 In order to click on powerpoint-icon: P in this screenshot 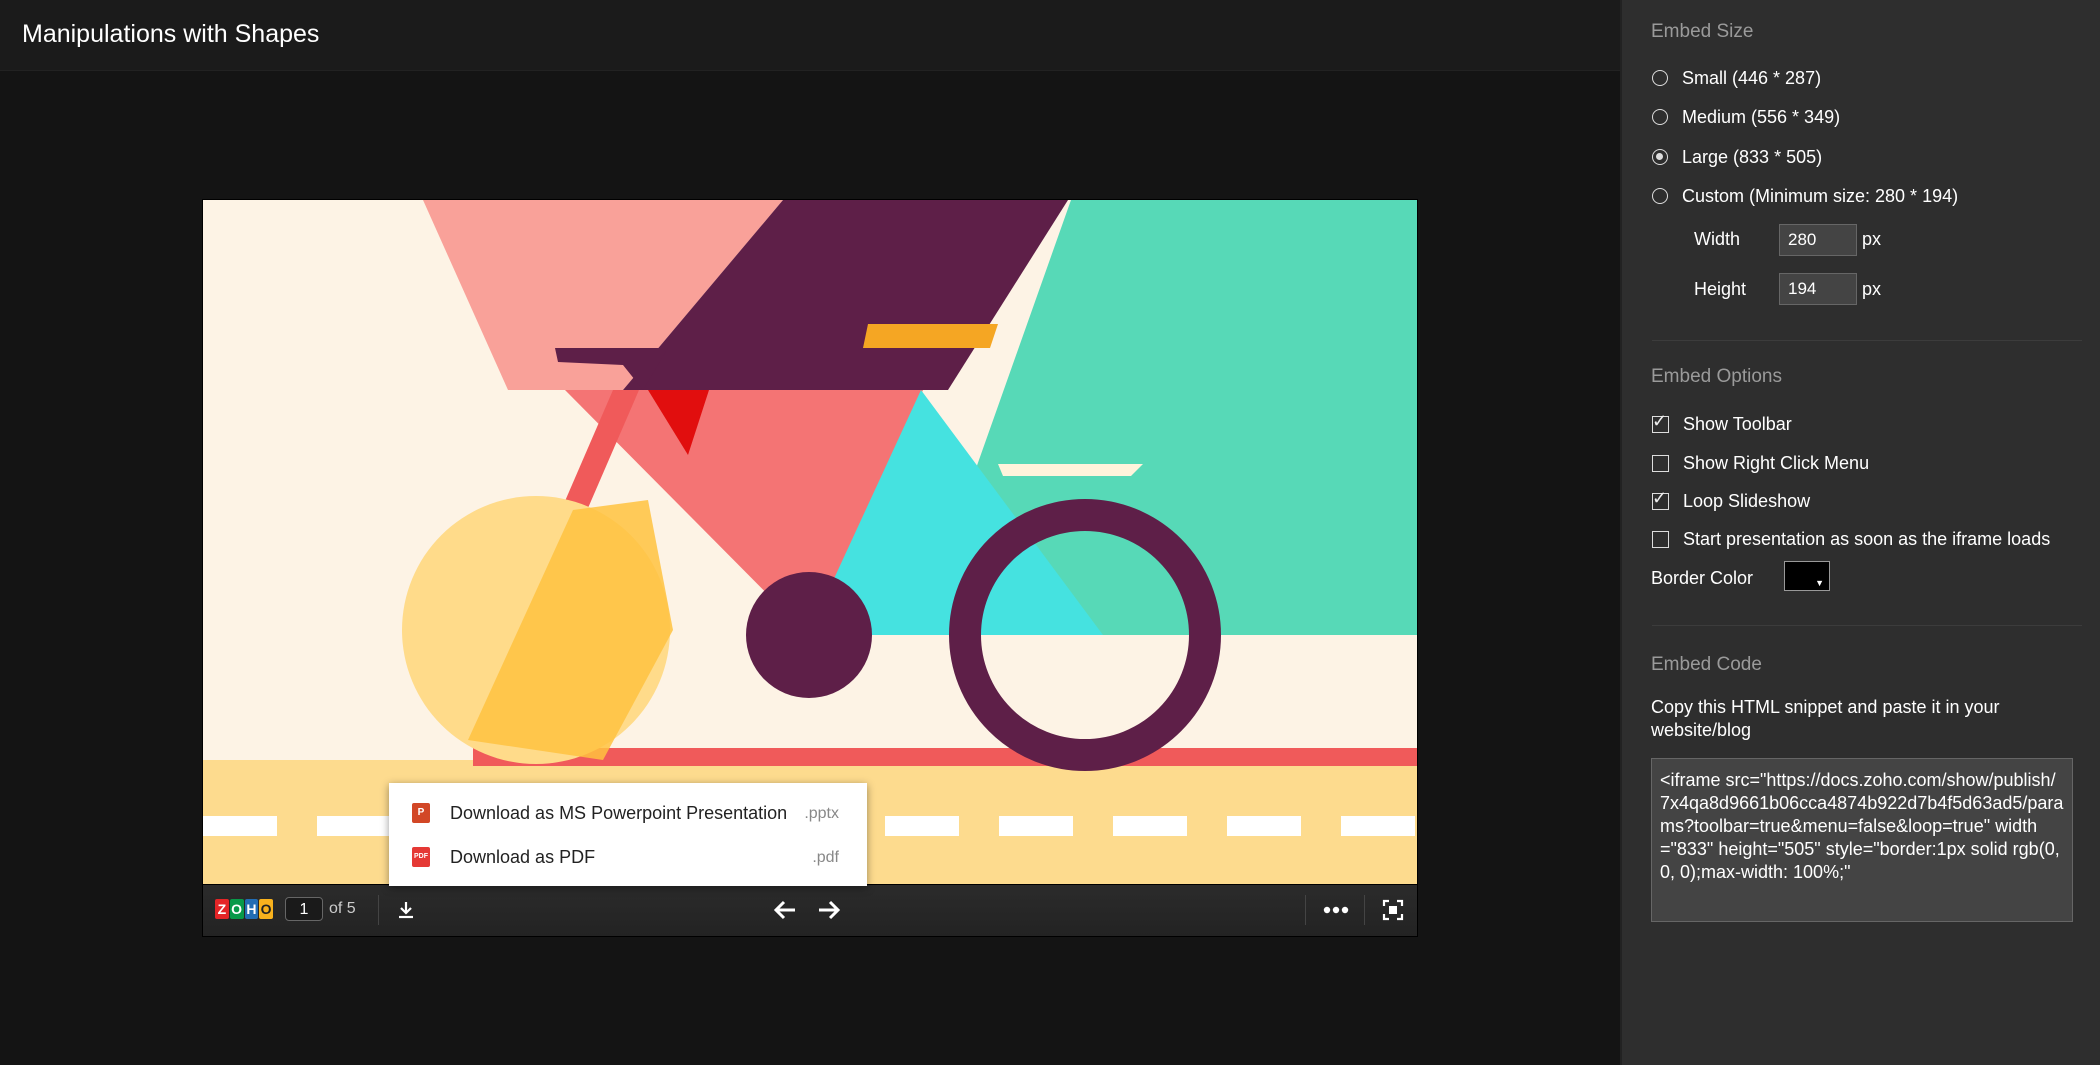, I will do `click(421, 813)`.